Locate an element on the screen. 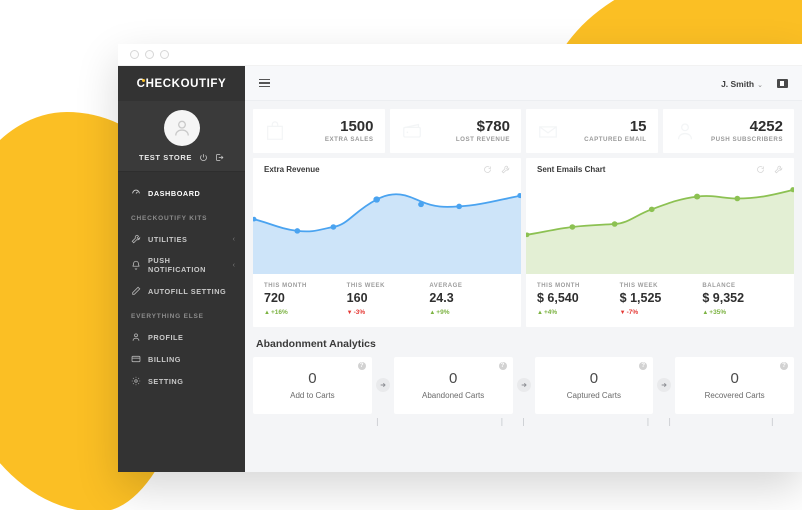 The width and height of the screenshot is (802, 510). chart-plot-extra-revenue is located at coordinates (387, 225).